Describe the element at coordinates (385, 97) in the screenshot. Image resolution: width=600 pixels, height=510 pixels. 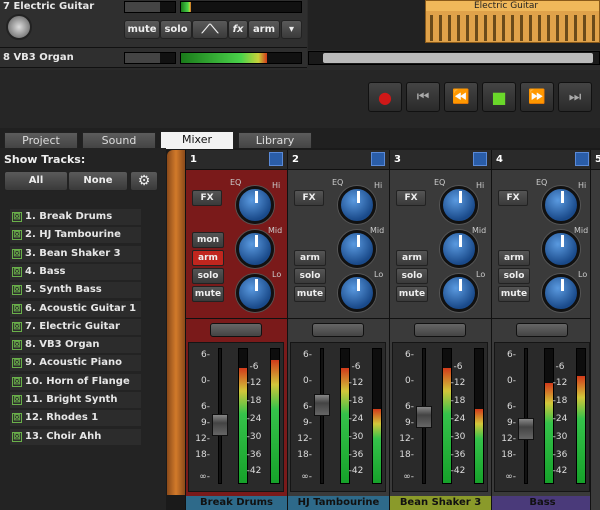
I see `record-button: ●` at that location.